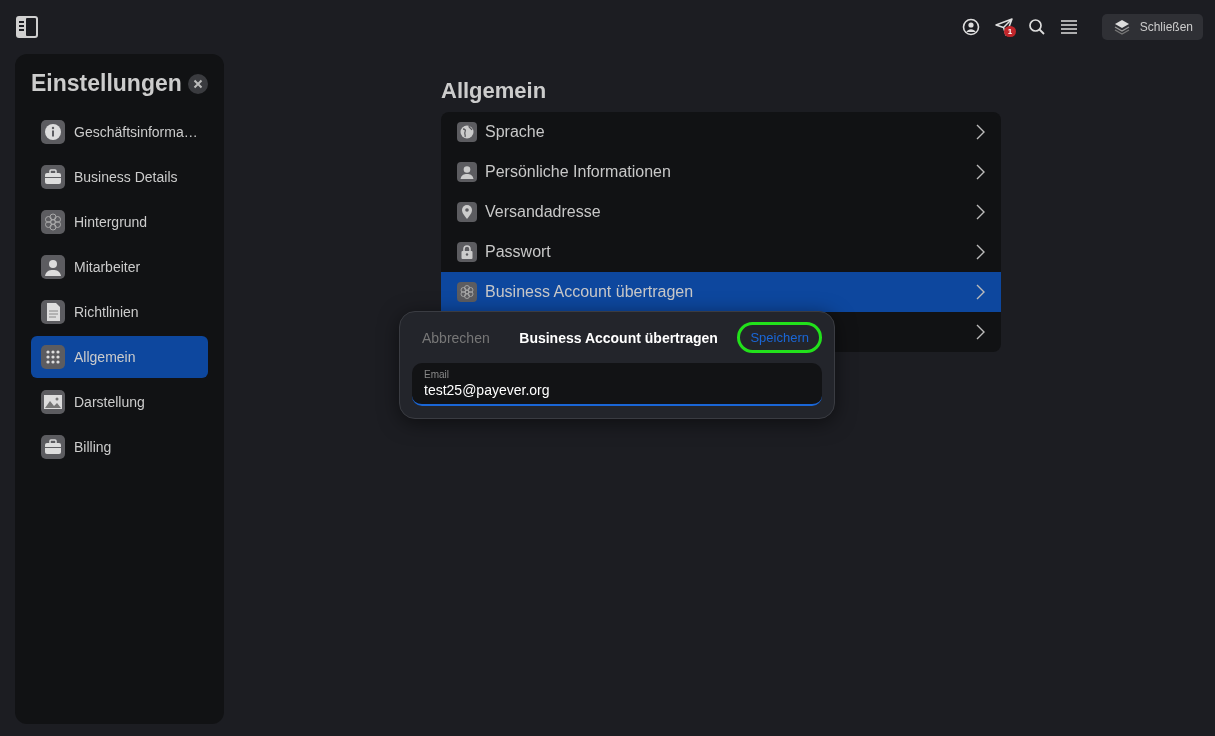 This screenshot has width=1215, height=736. Describe the element at coordinates (106, 83) in the screenshot. I see `sidebar-title: Einstellungen` at that location.